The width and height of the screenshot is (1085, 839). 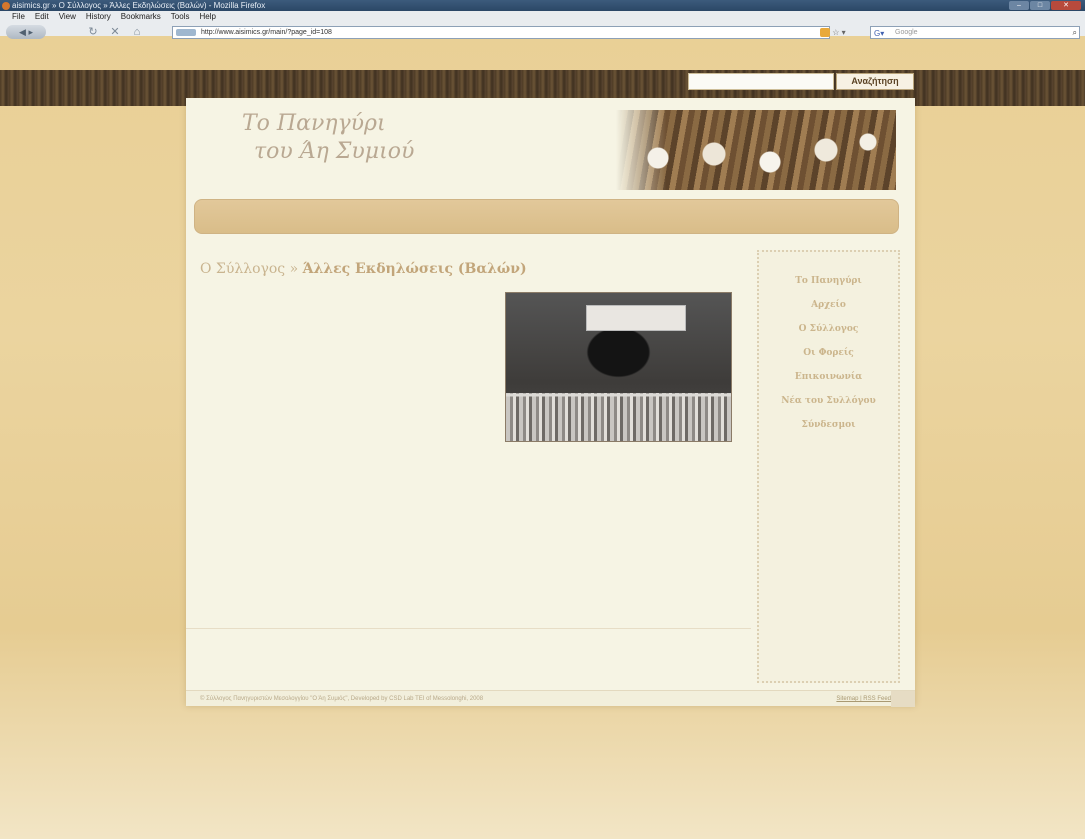 What do you see at coordinates (975, 32) in the screenshot?
I see `browser-search-bar: G▾ Google ⌕` at bounding box center [975, 32].